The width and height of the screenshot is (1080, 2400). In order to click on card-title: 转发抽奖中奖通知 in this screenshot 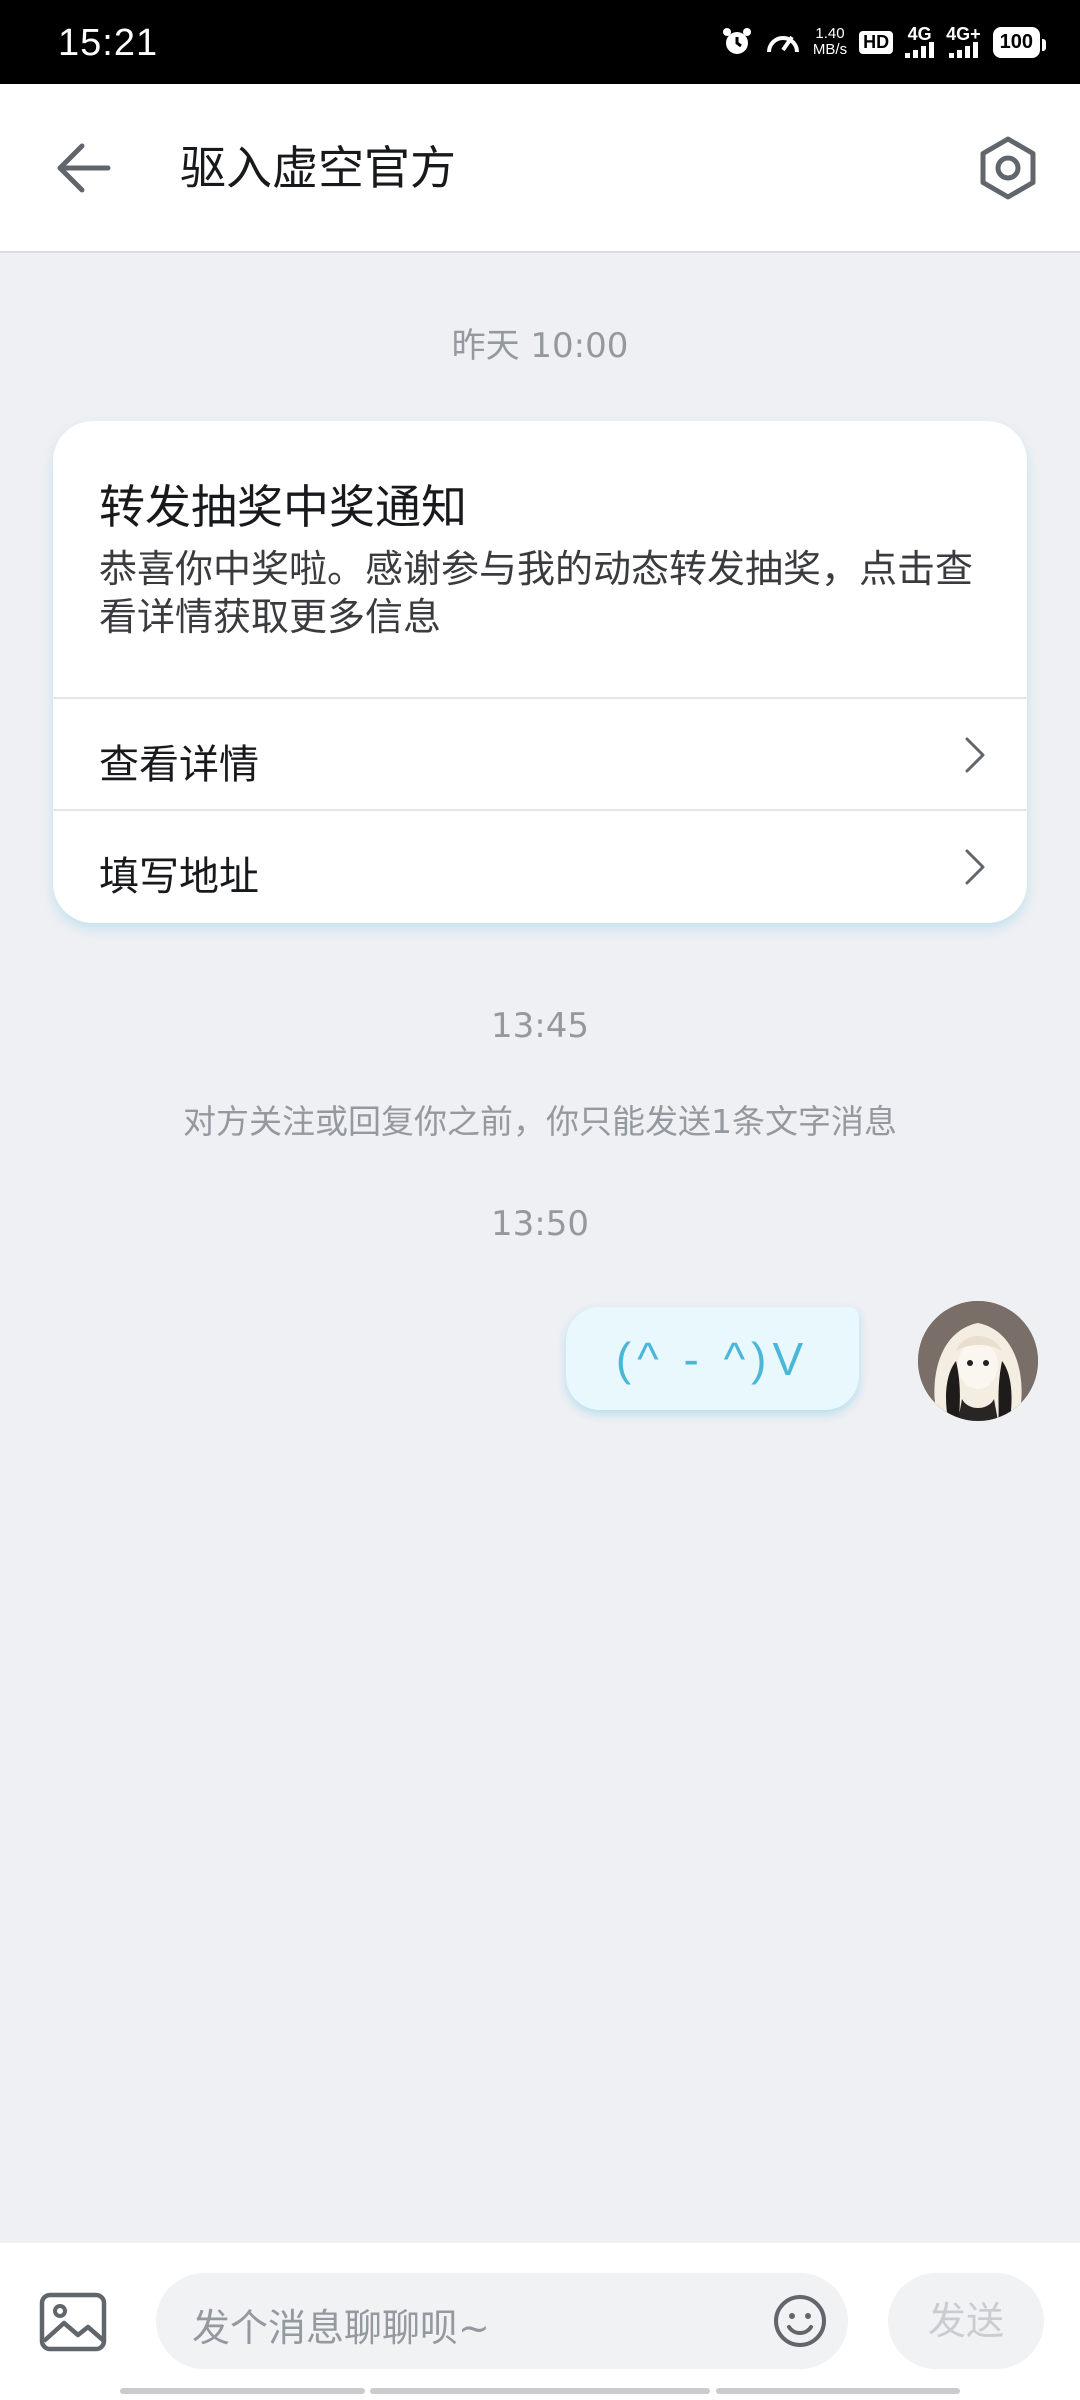, I will do `click(283, 507)`.